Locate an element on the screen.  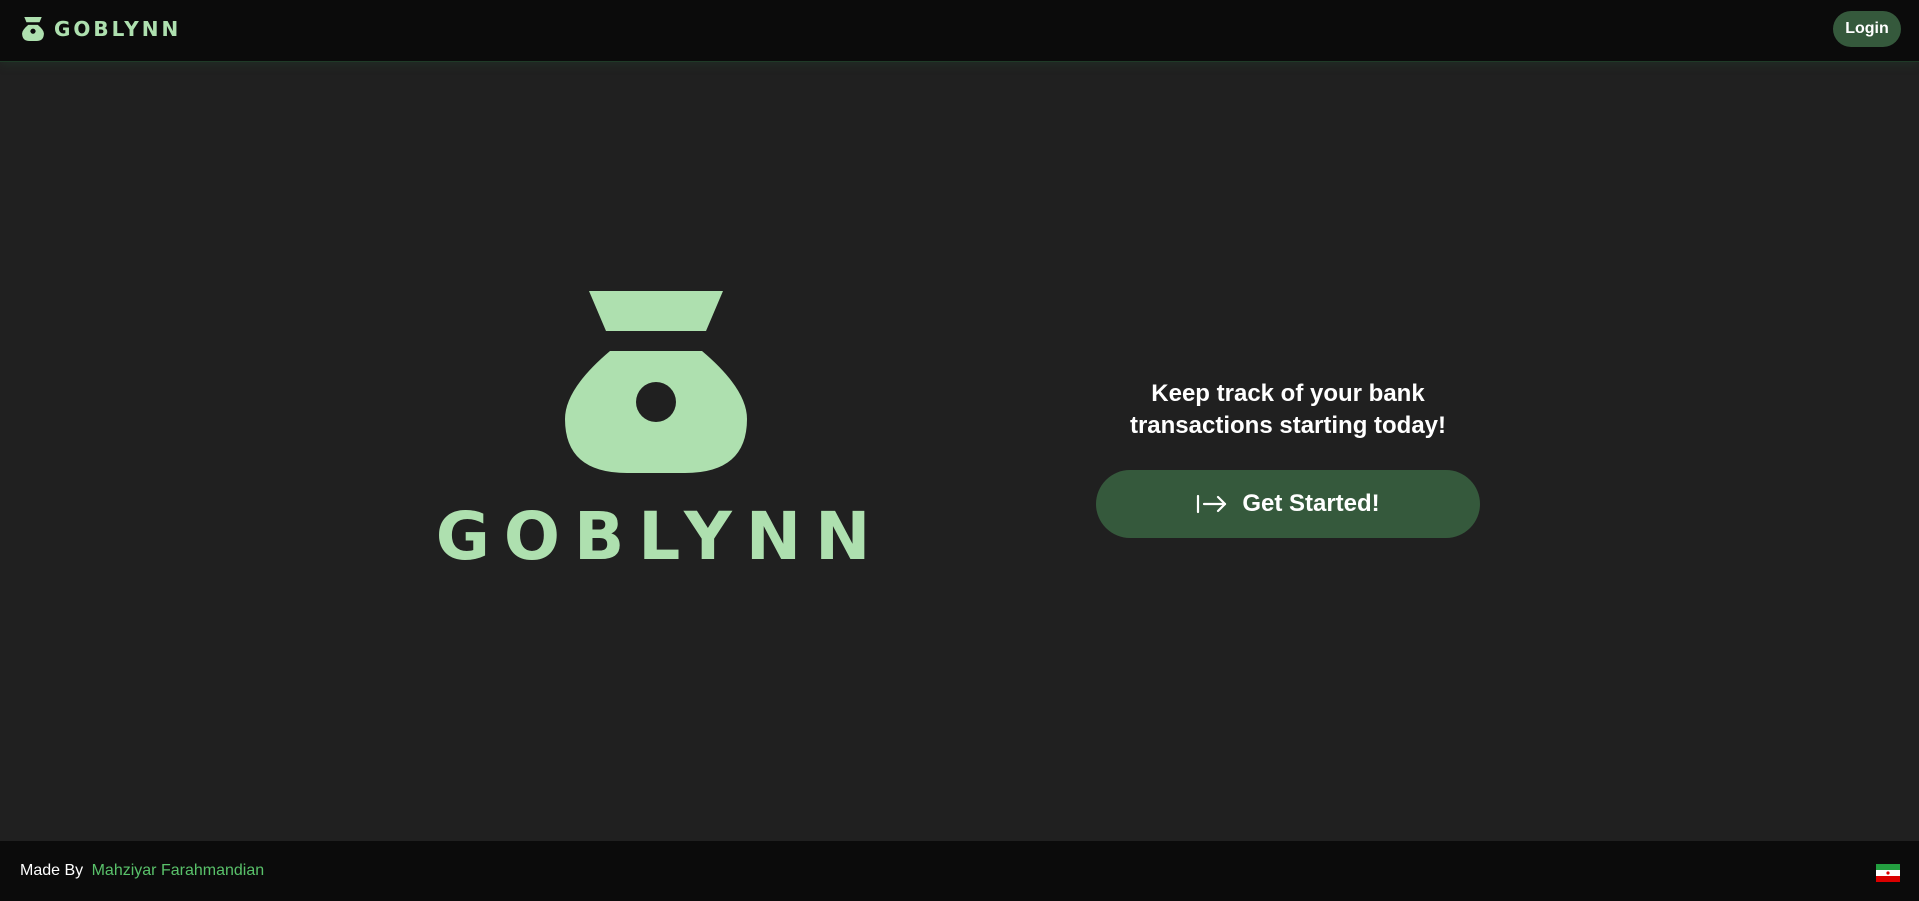
hero-wordmark-text: GOBLYNN is located at coordinates (660, 536).